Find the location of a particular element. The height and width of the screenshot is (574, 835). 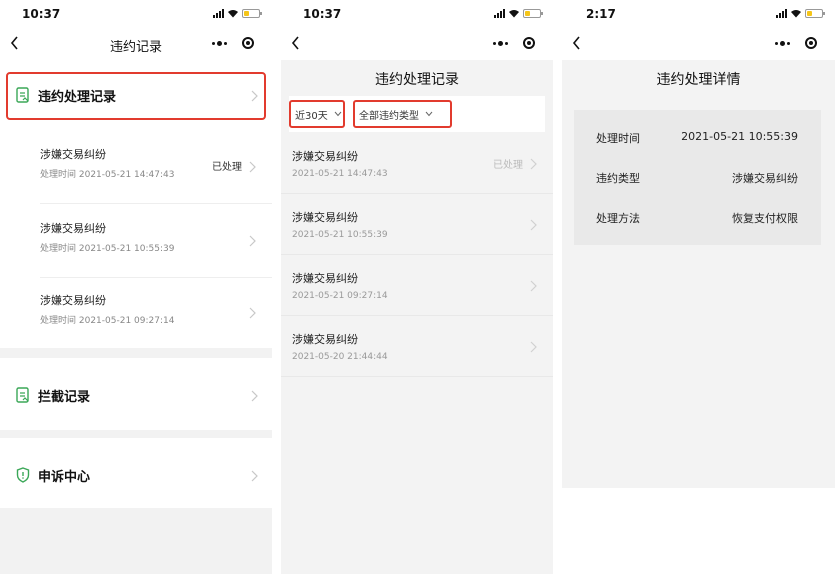

document-icon is located at coordinates (22, 395).